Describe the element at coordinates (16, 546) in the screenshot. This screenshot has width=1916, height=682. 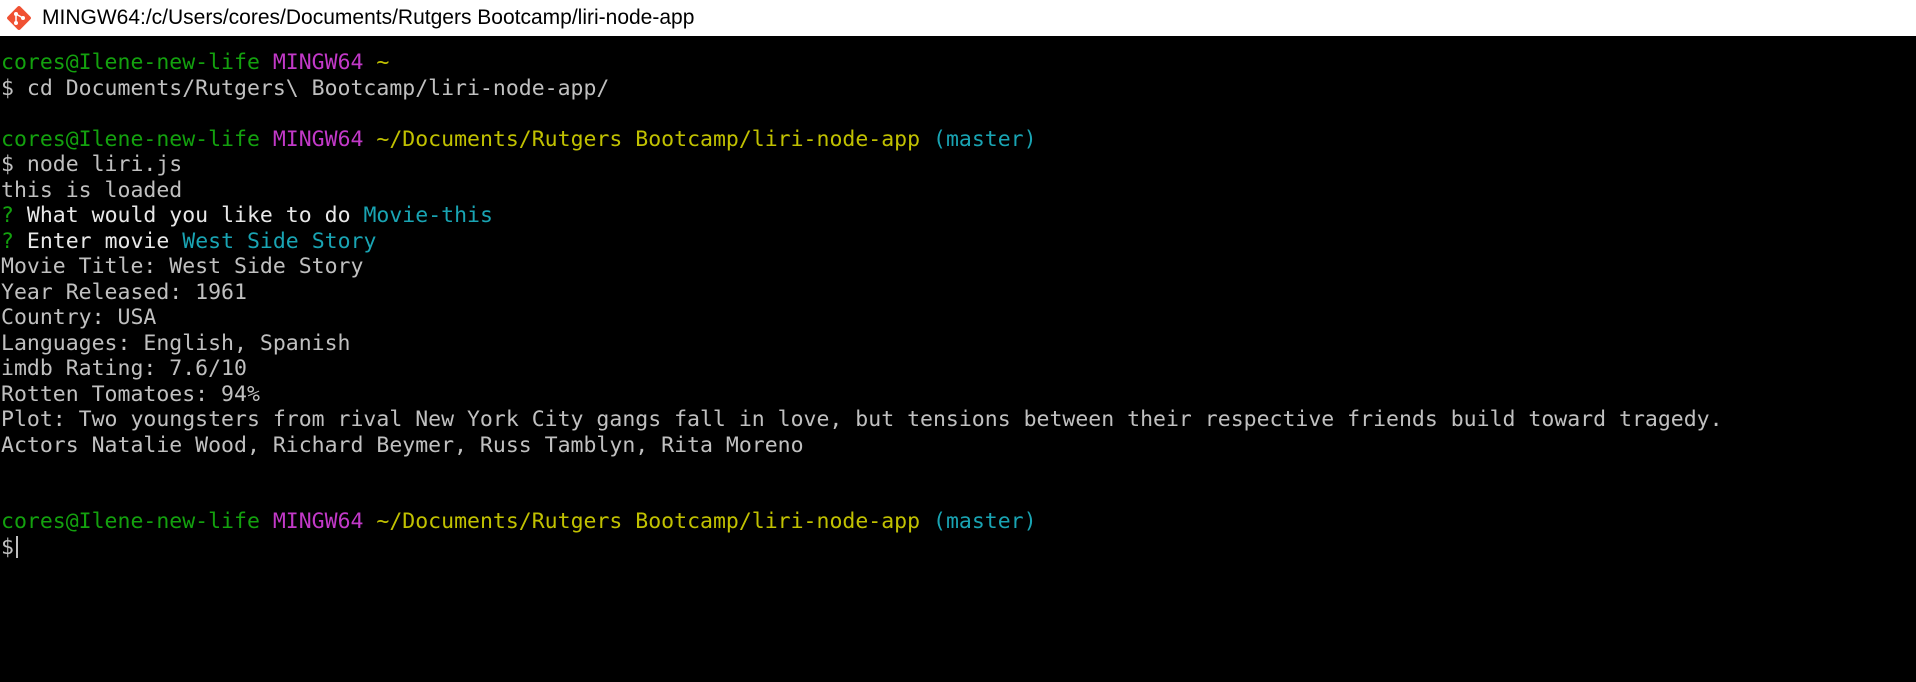
I see `text-cursor` at that location.